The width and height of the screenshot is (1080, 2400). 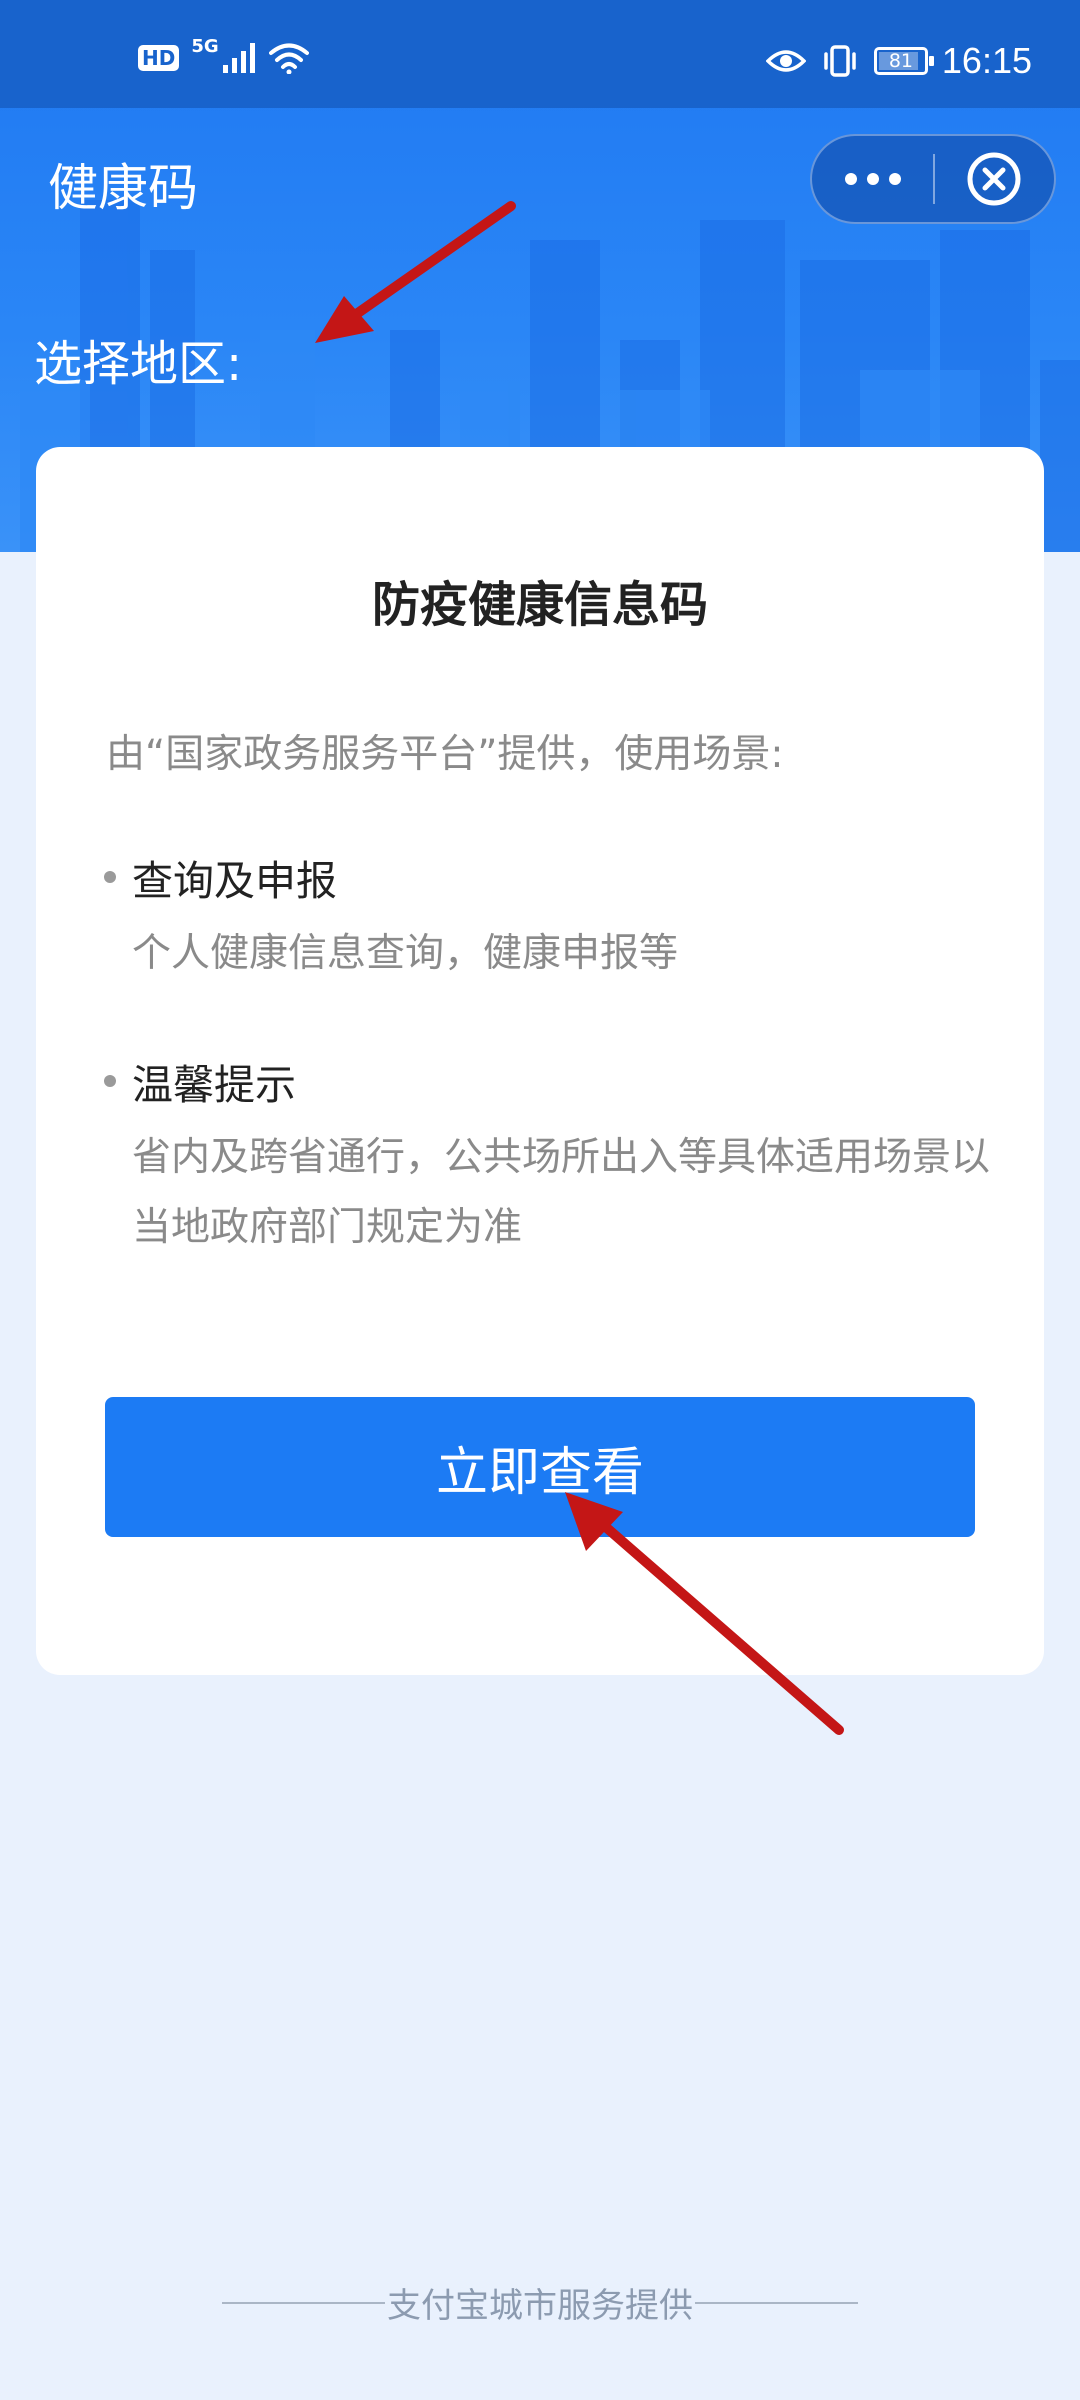 I want to click on clock: 16:15, so click(x=986, y=60).